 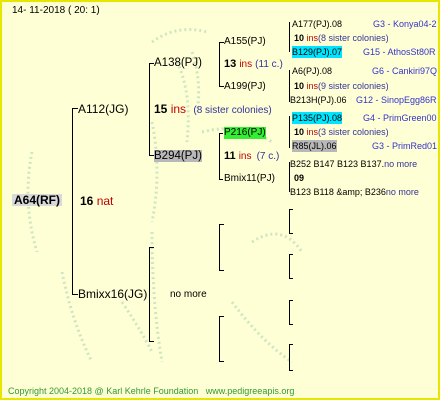 I want to click on g4-row-9-name: R85(JL).06, so click(x=314, y=146).